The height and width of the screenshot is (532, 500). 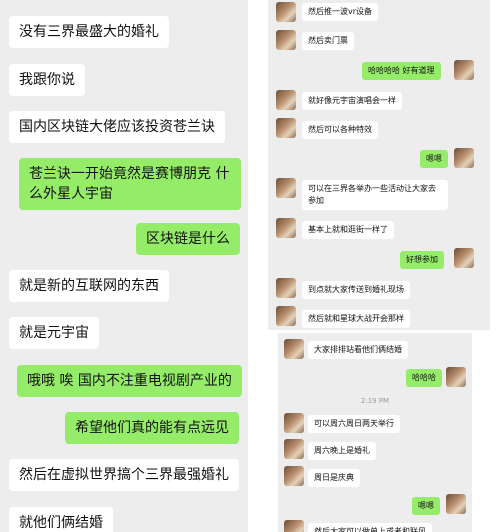 What do you see at coordinates (401, 71) in the screenshot?
I see `message-bubble: 哈哈哈哈 好有道理` at bounding box center [401, 71].